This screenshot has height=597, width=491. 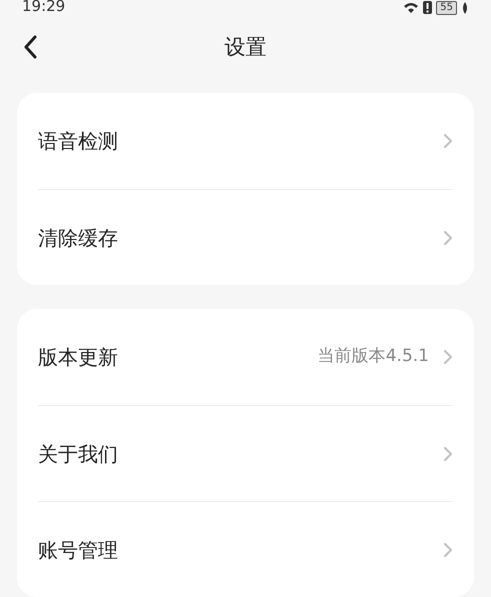 What do you see at coordinates (245, 357) in the screenshot?
I see `settings-row: 版本更新 当前版本4.5.1` at bounding box center [245, 357].